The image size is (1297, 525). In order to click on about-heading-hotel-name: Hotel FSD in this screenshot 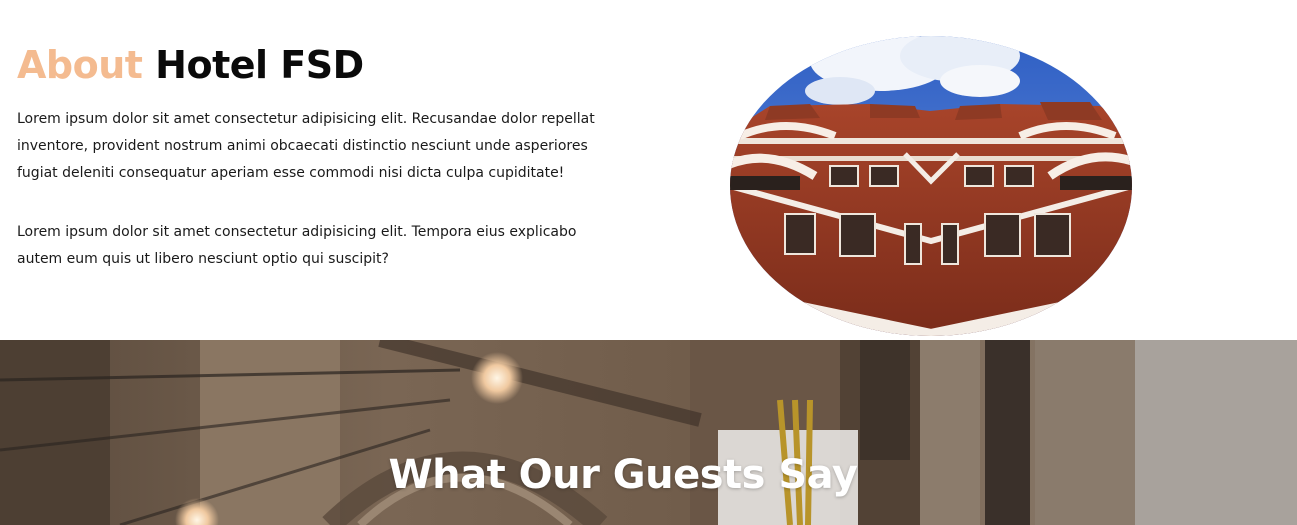, I will do `click(259, 65)`.